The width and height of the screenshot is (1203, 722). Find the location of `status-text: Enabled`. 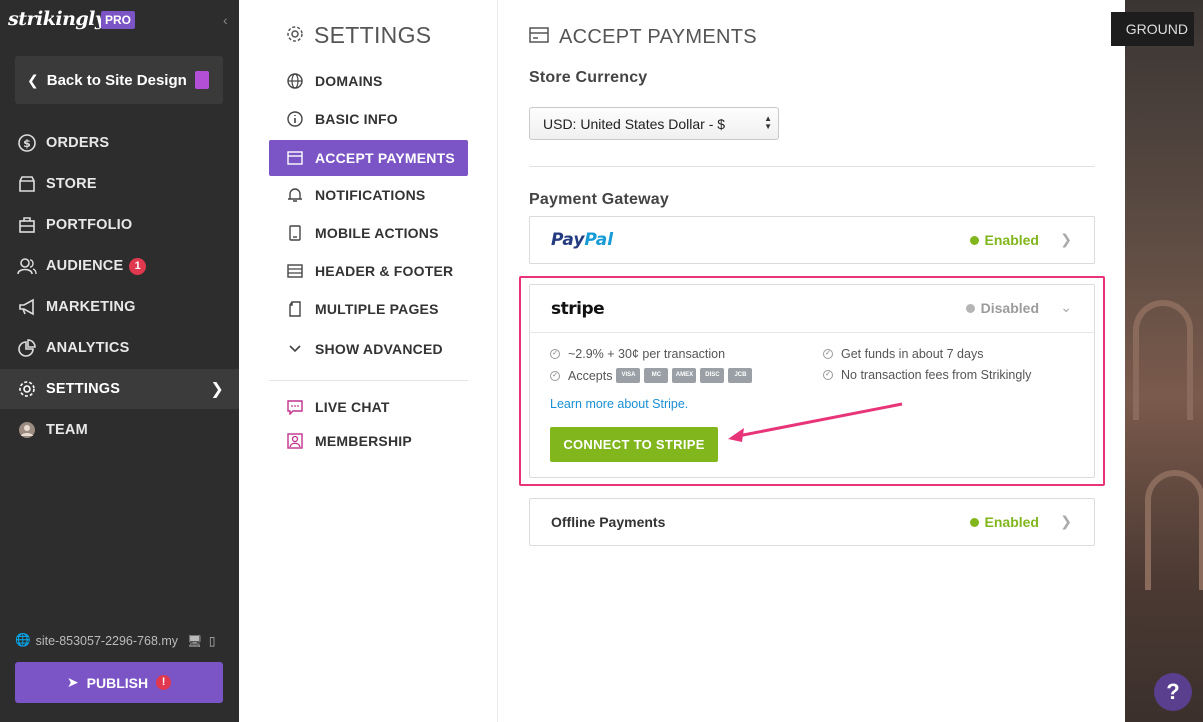

status-text: Enabled is located at coordinates (1011, 522).